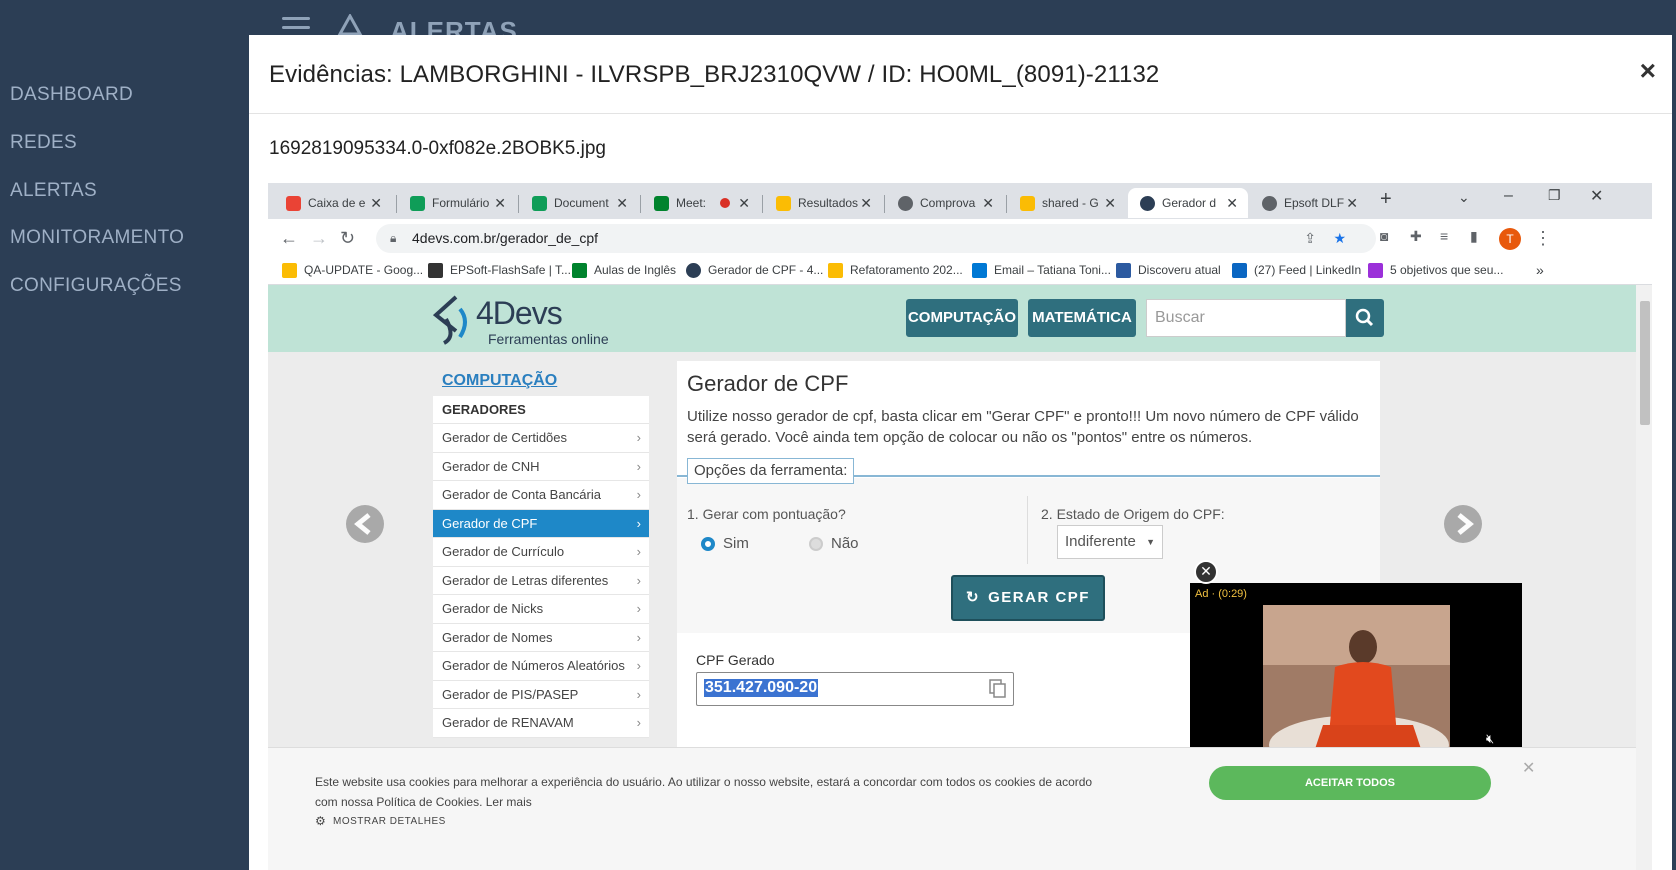 Image resolution: width=1676 pixels, height=870 pixels. I want to click on search-button, so click(1365, 318).